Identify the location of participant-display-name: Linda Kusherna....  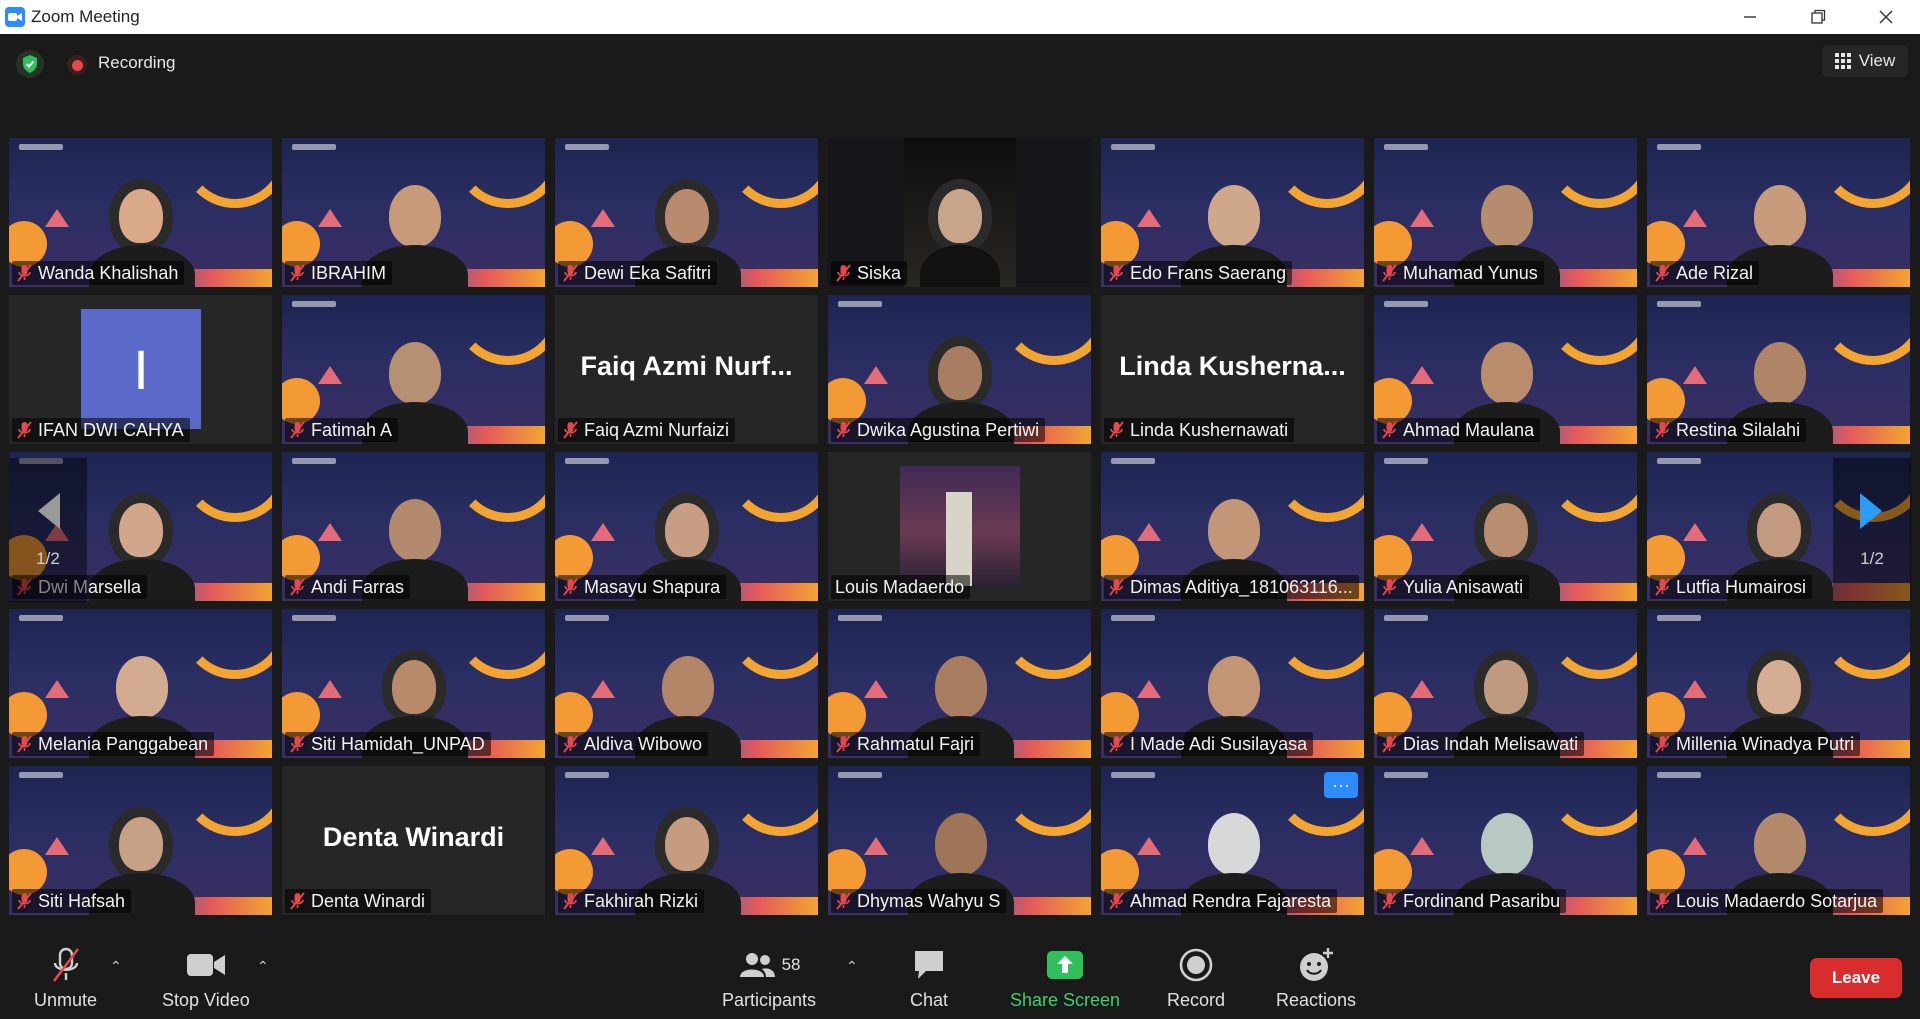
(1232, 366).